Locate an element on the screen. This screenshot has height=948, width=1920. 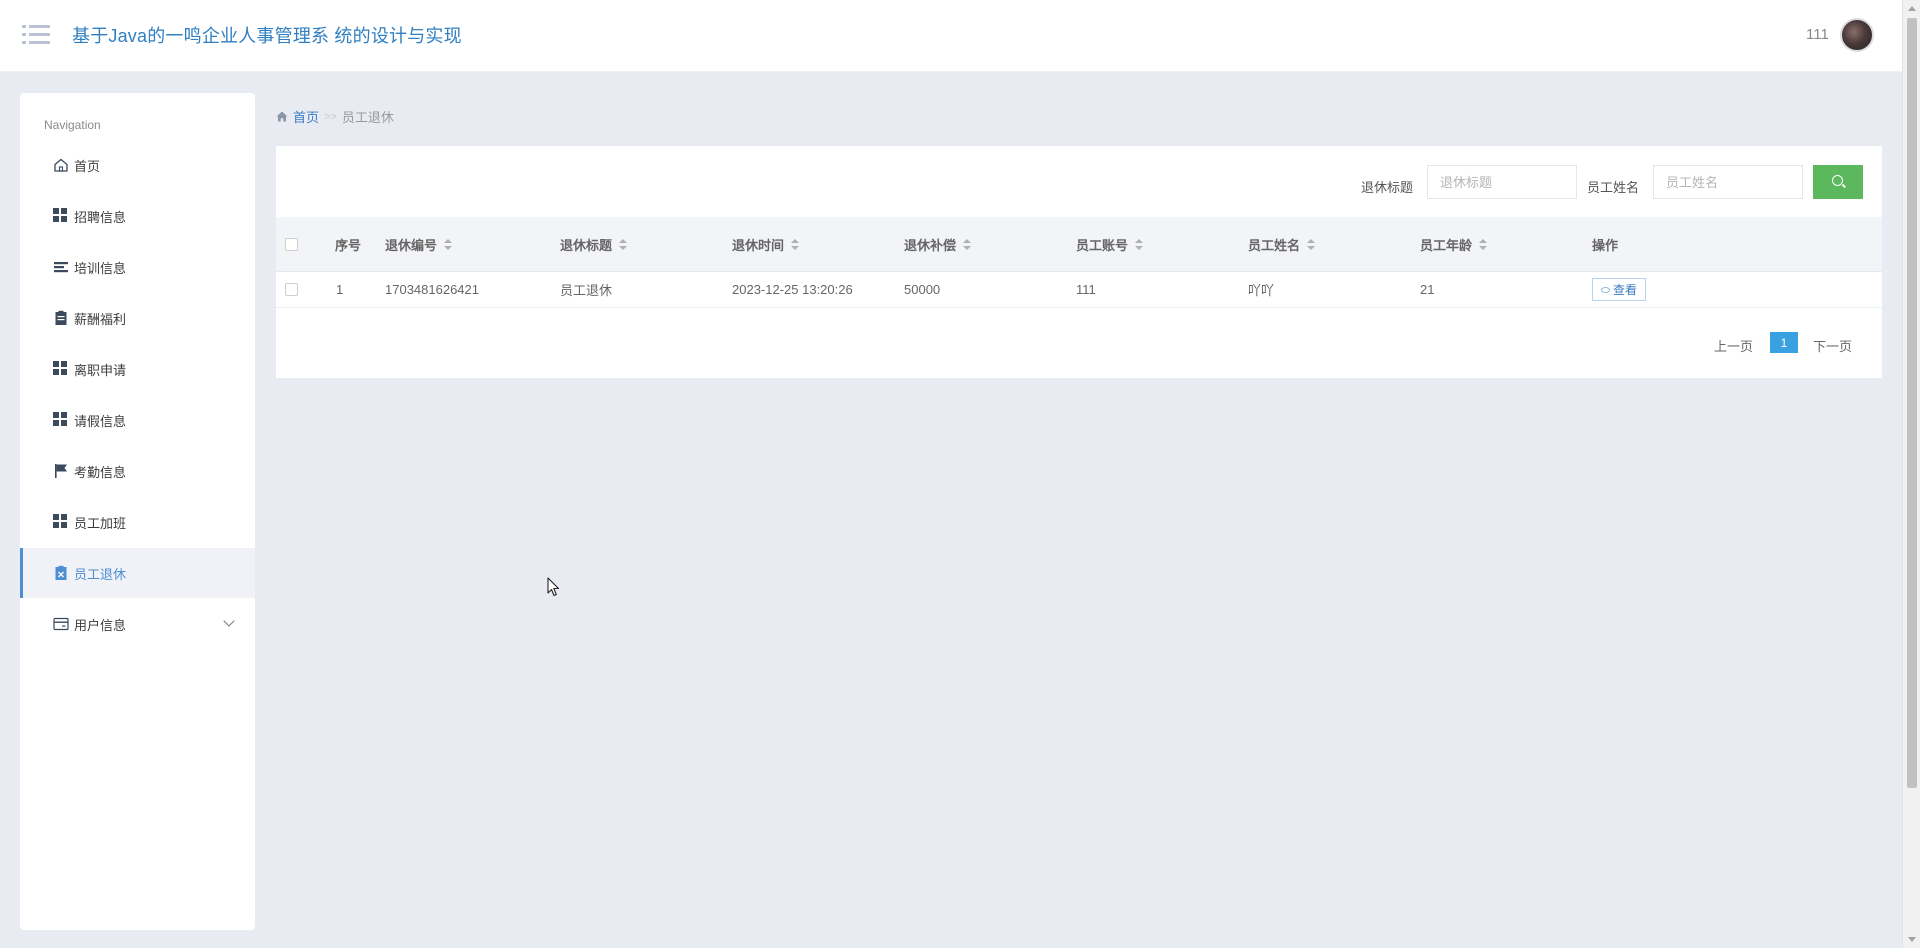
sidebar-item-users: 用户信息 is located at coordinates (137, 624).